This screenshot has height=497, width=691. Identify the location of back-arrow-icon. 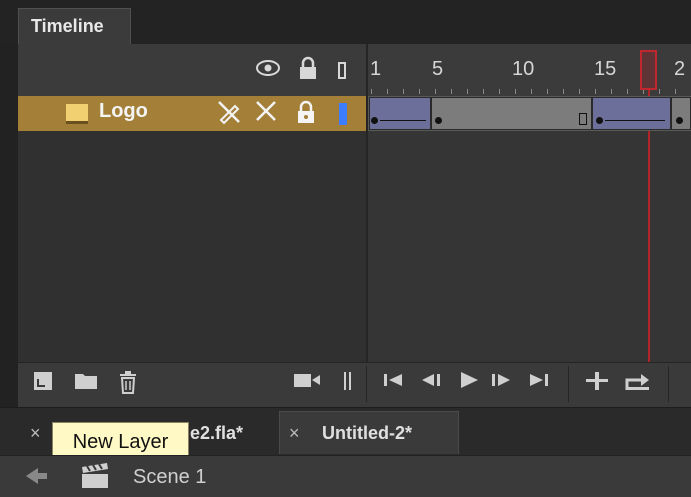
(42, 476).